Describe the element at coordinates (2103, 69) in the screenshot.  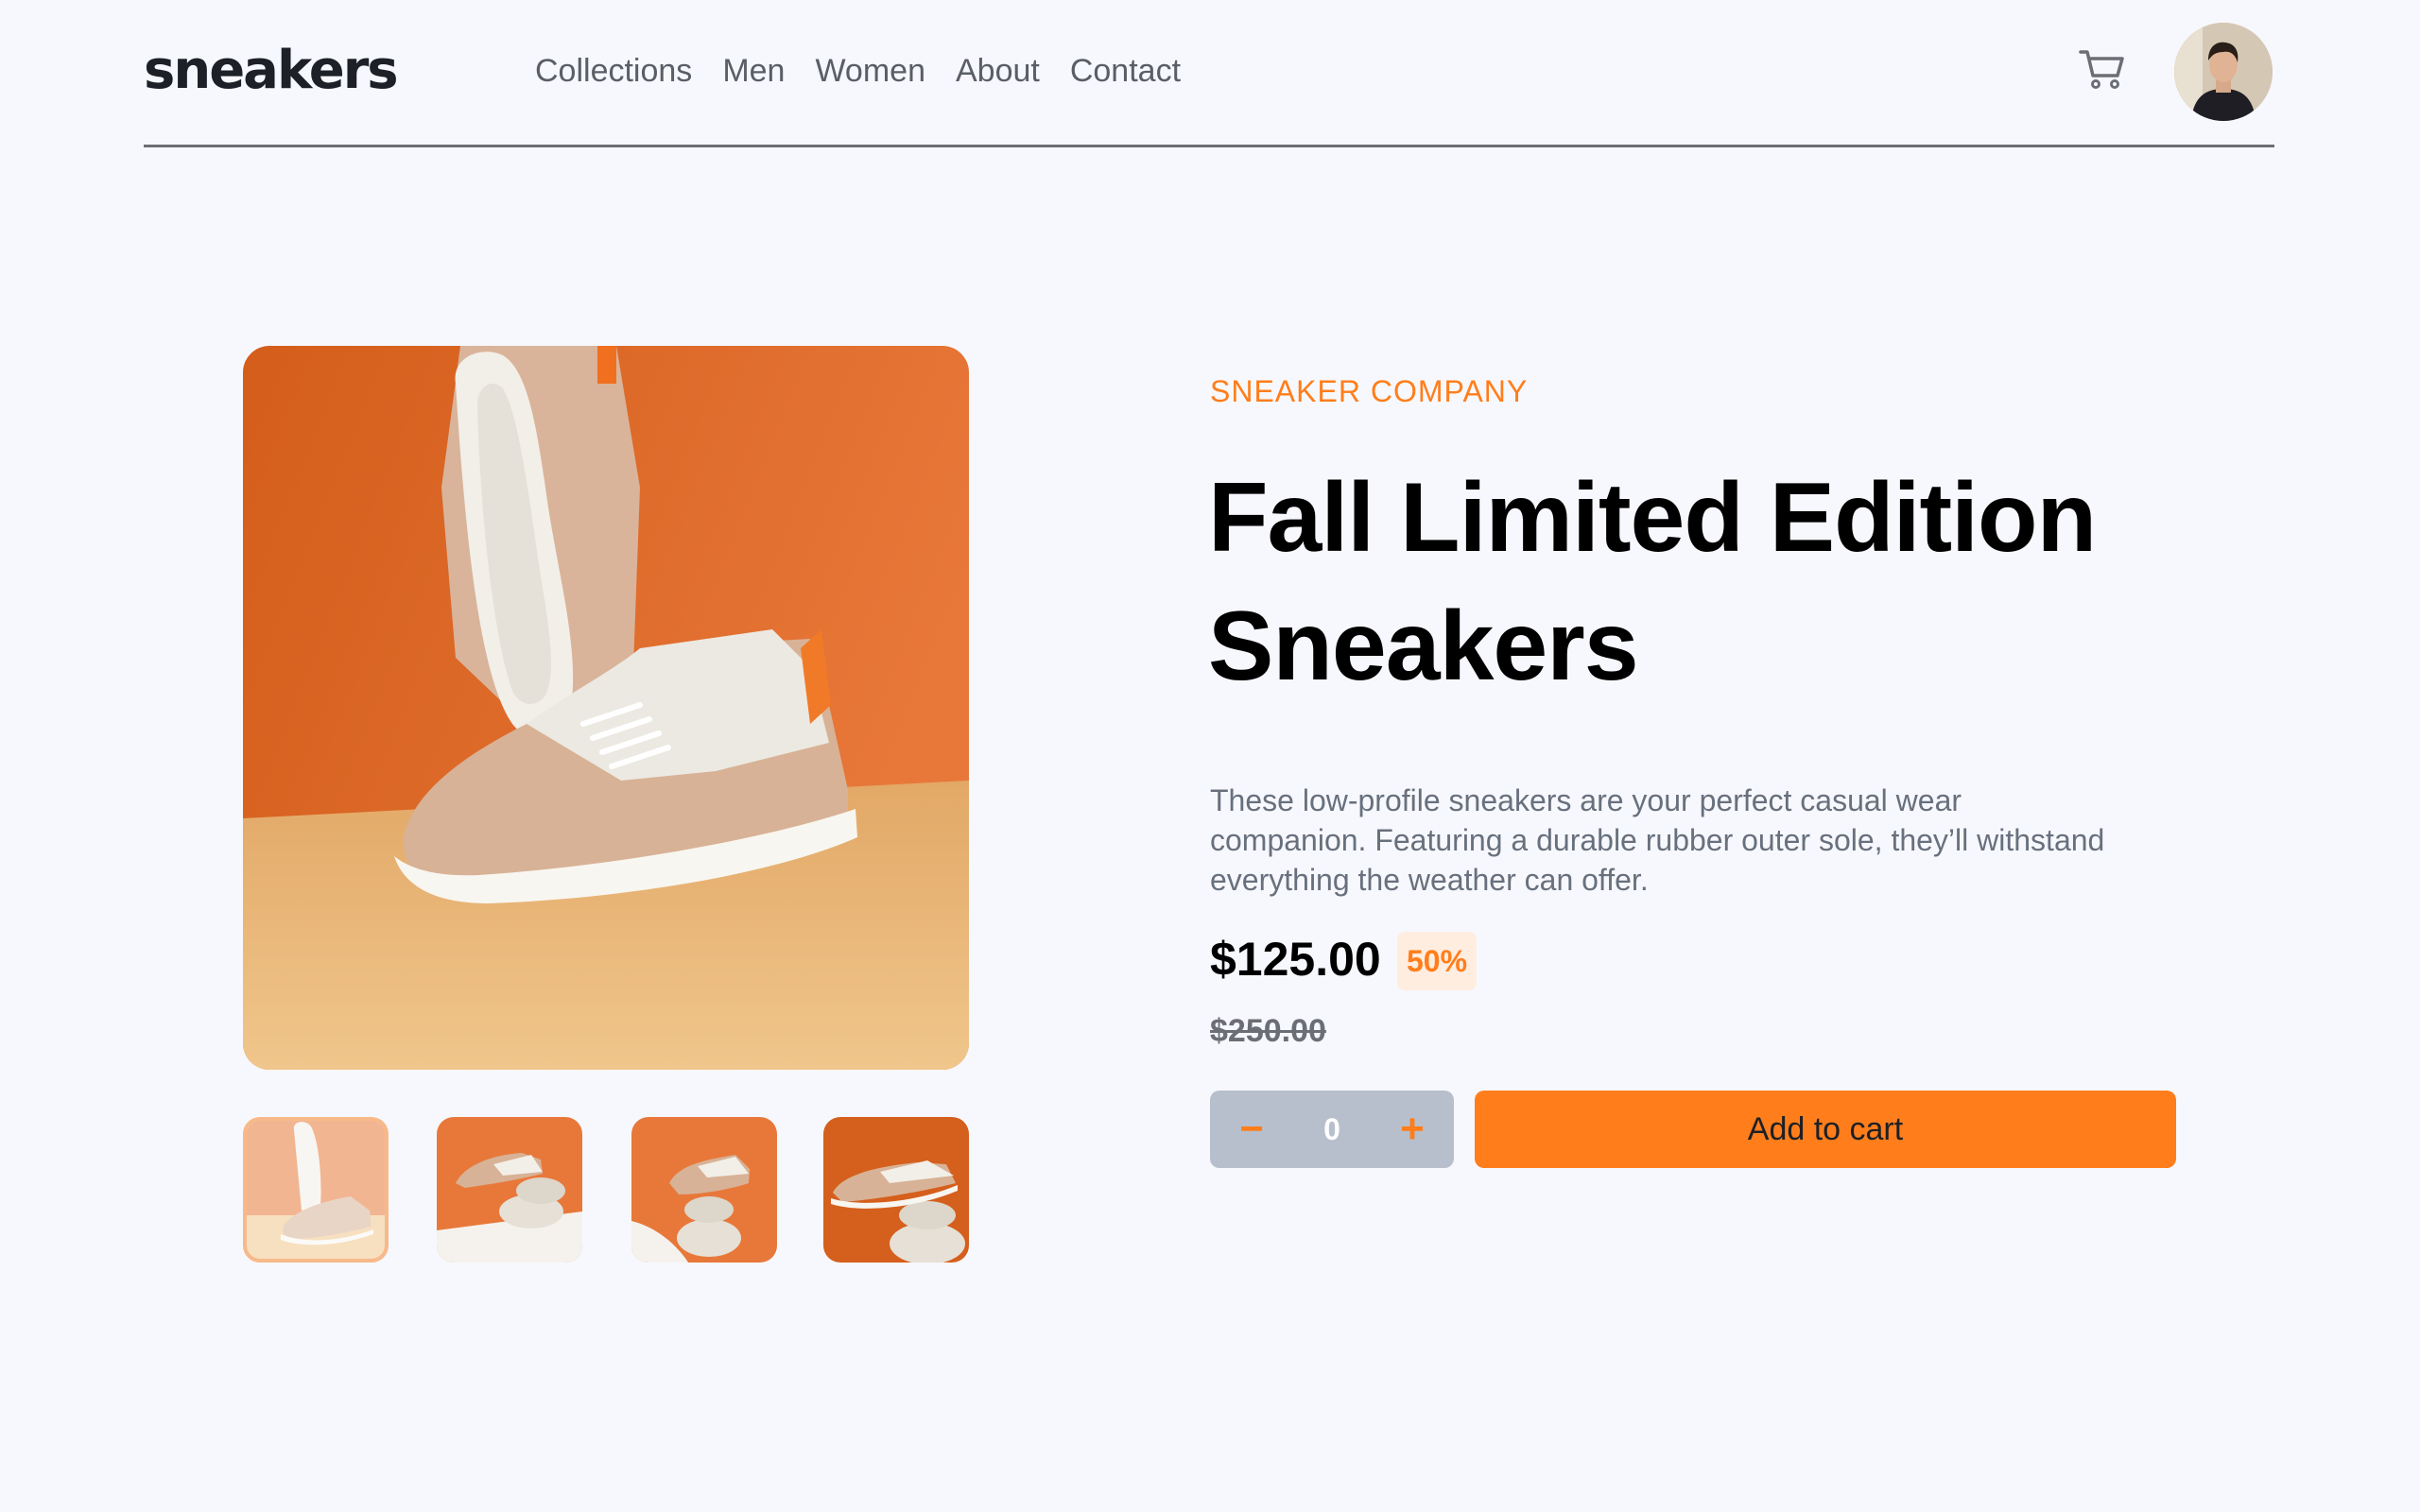
I see `cart-icon` at that location.